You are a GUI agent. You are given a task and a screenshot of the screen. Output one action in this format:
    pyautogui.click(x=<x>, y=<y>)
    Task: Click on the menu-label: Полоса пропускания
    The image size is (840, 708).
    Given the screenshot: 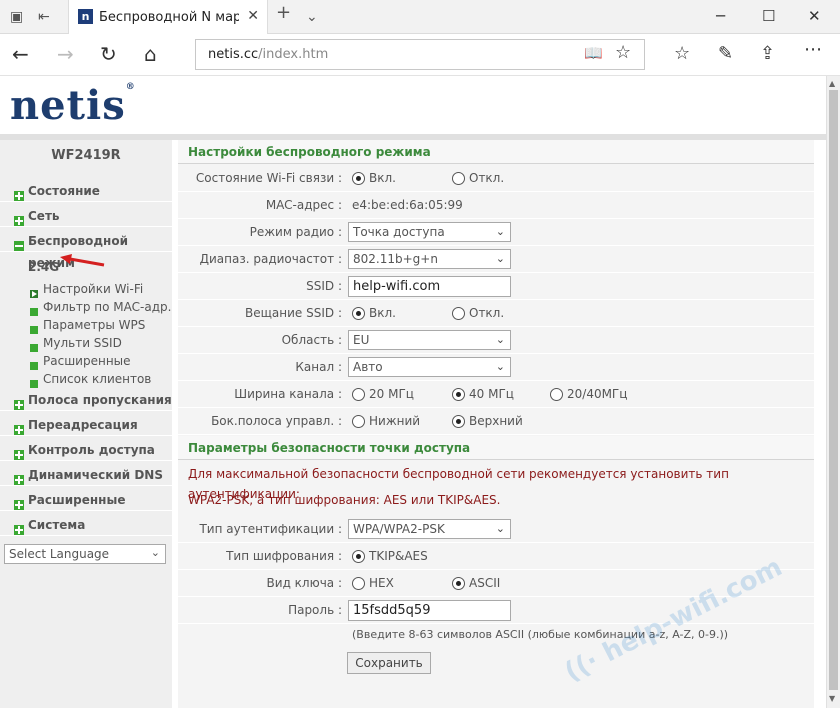 What is the action you would take?
    pyautogui.click(x=100, y=400)
    